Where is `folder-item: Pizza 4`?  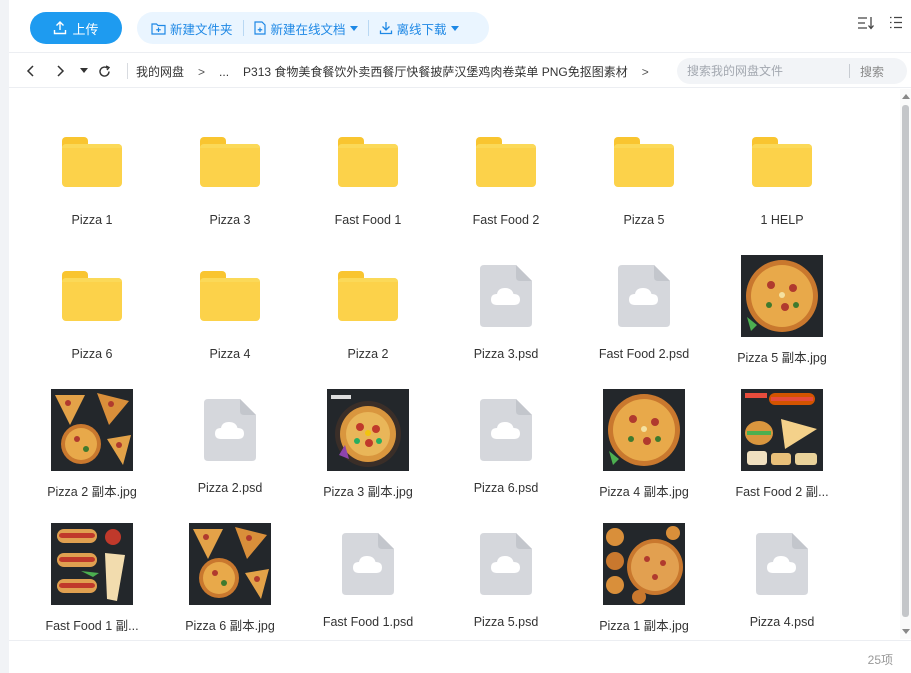
folder-item: Pizza 4 is located at coordinates (230, 305).